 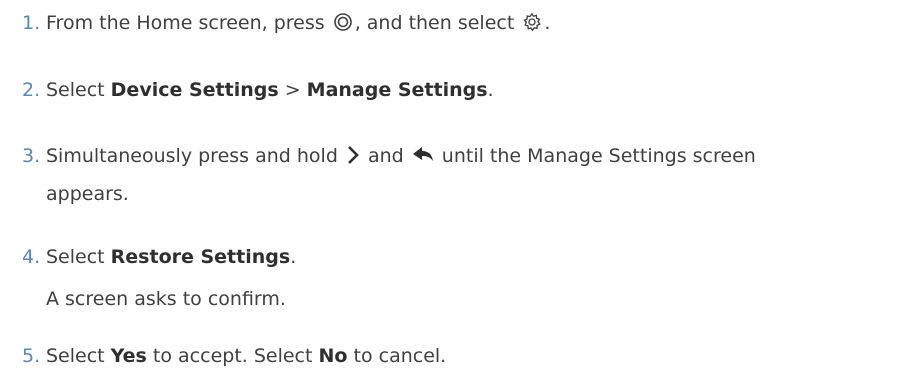 What do you see at coordinates (31, 356) in the screenshot?
I see `step-number: 5.` at bounding box center [31, 356].